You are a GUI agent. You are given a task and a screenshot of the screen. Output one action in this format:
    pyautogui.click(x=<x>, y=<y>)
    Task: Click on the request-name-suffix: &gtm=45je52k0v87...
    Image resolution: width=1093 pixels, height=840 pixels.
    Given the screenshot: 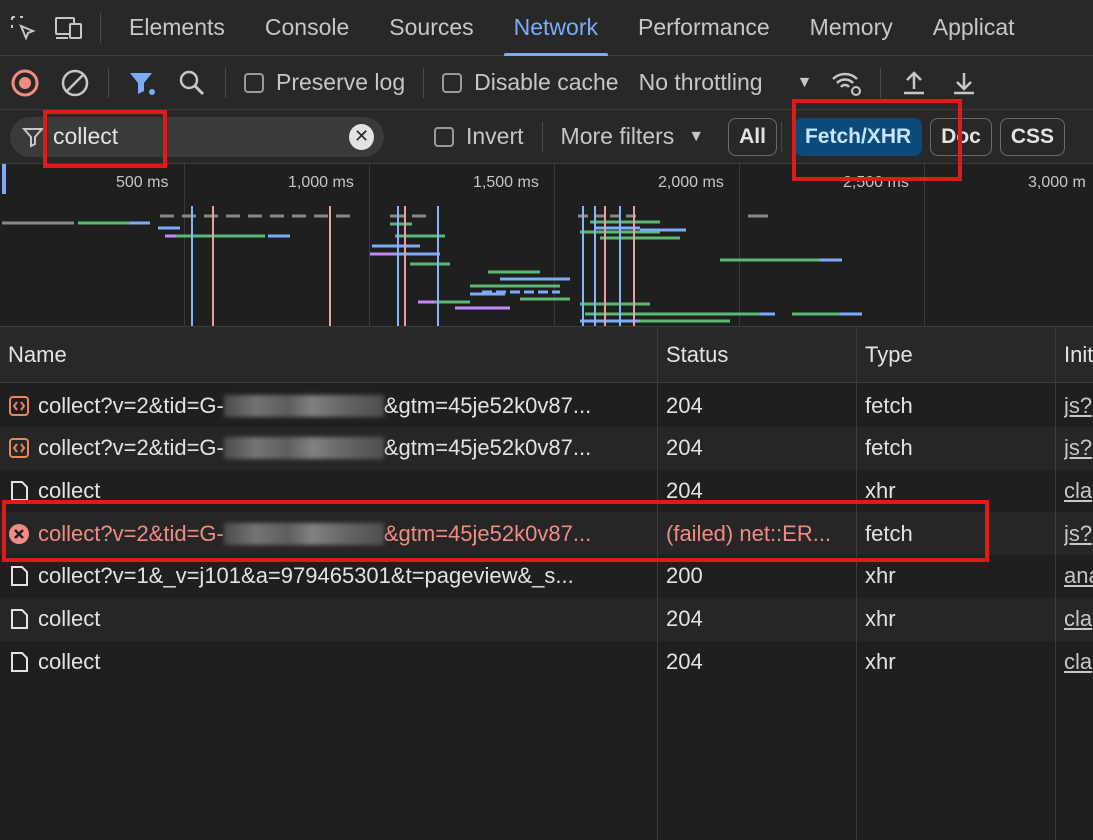 What is the action you would take?
    pyautogui.click(x=487, y=448)
    